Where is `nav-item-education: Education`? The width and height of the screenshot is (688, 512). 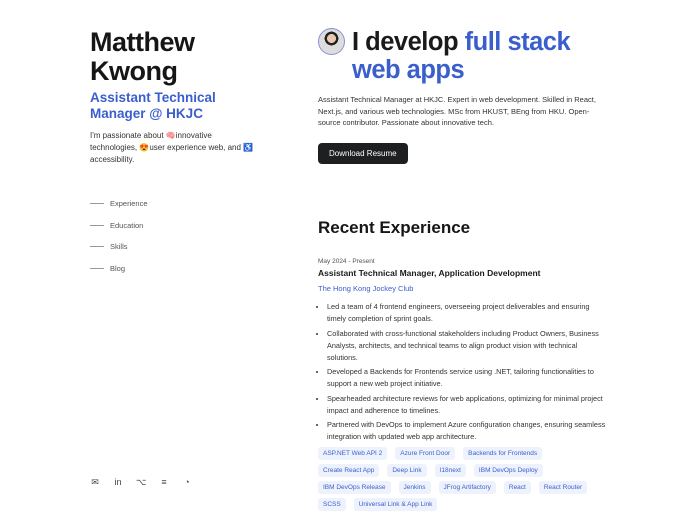
nav-item-education: Education is located at coordinates (119, 226).